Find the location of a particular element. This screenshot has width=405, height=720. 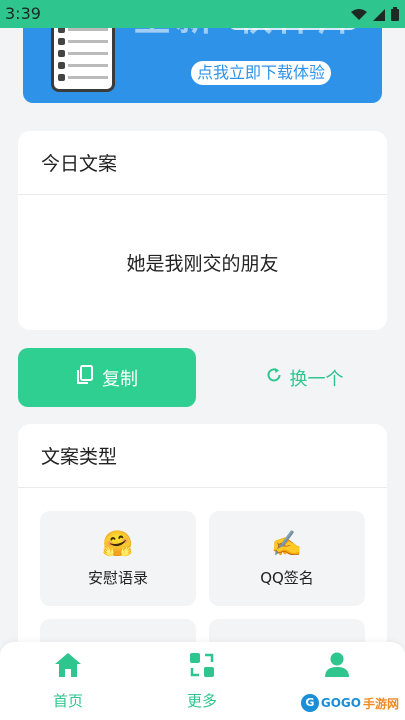

copy-icon is located at coordinates (85, 377).